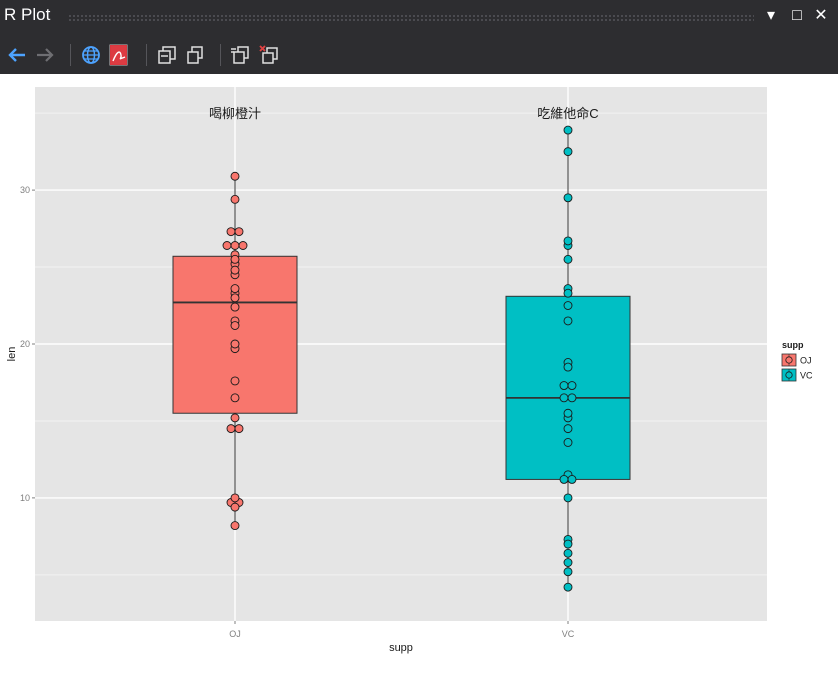  What do you see at coordinates (797, 16) in the screenshot?
I see `maximize-button: □` at bounding box center [797, 16].